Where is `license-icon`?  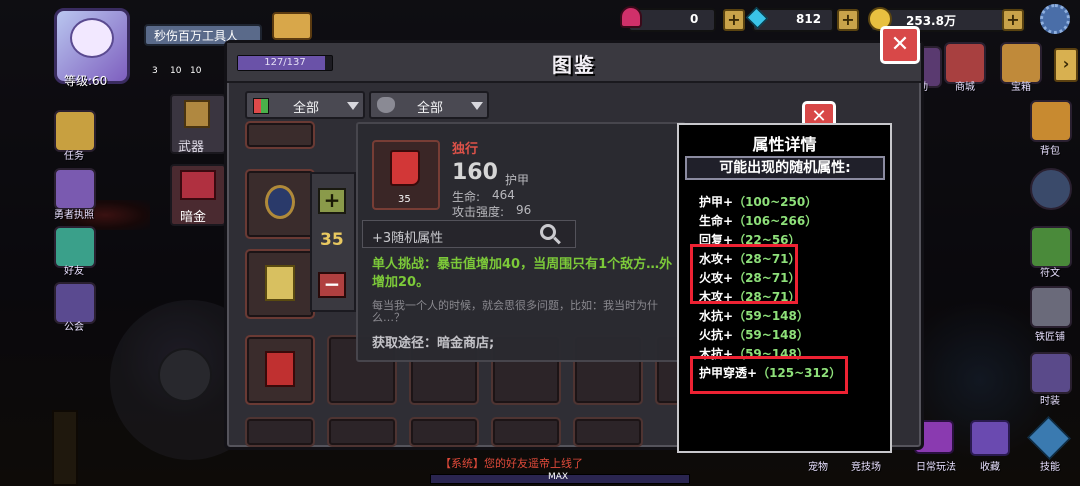
license-icon is located at coordinates (75, 189).